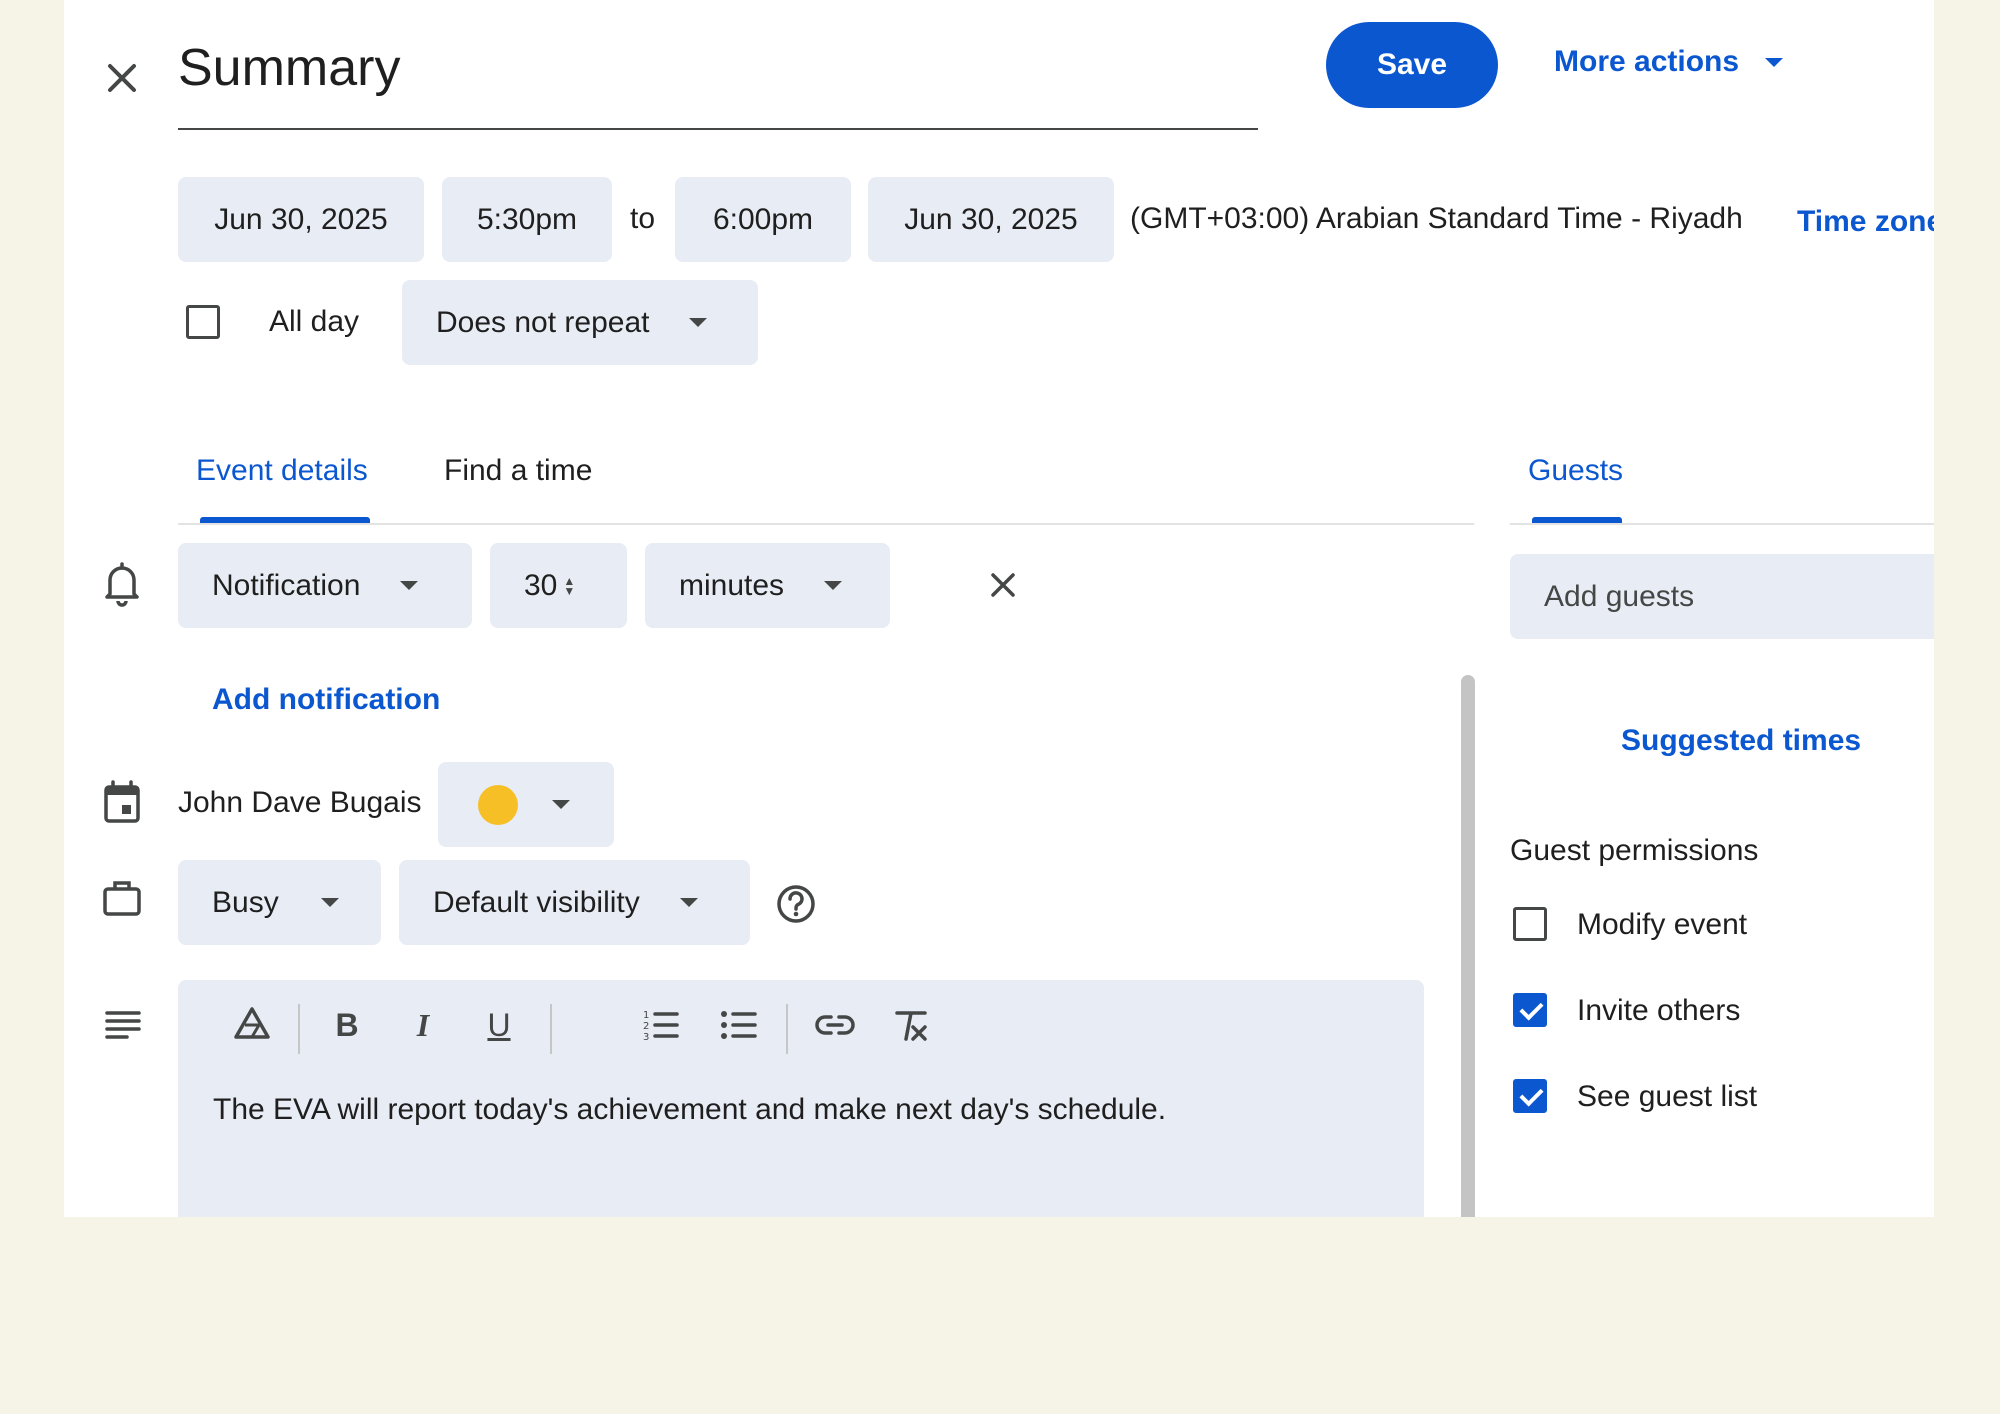  I want to click on start-time-field: 5:30pm, so click(527, 219).